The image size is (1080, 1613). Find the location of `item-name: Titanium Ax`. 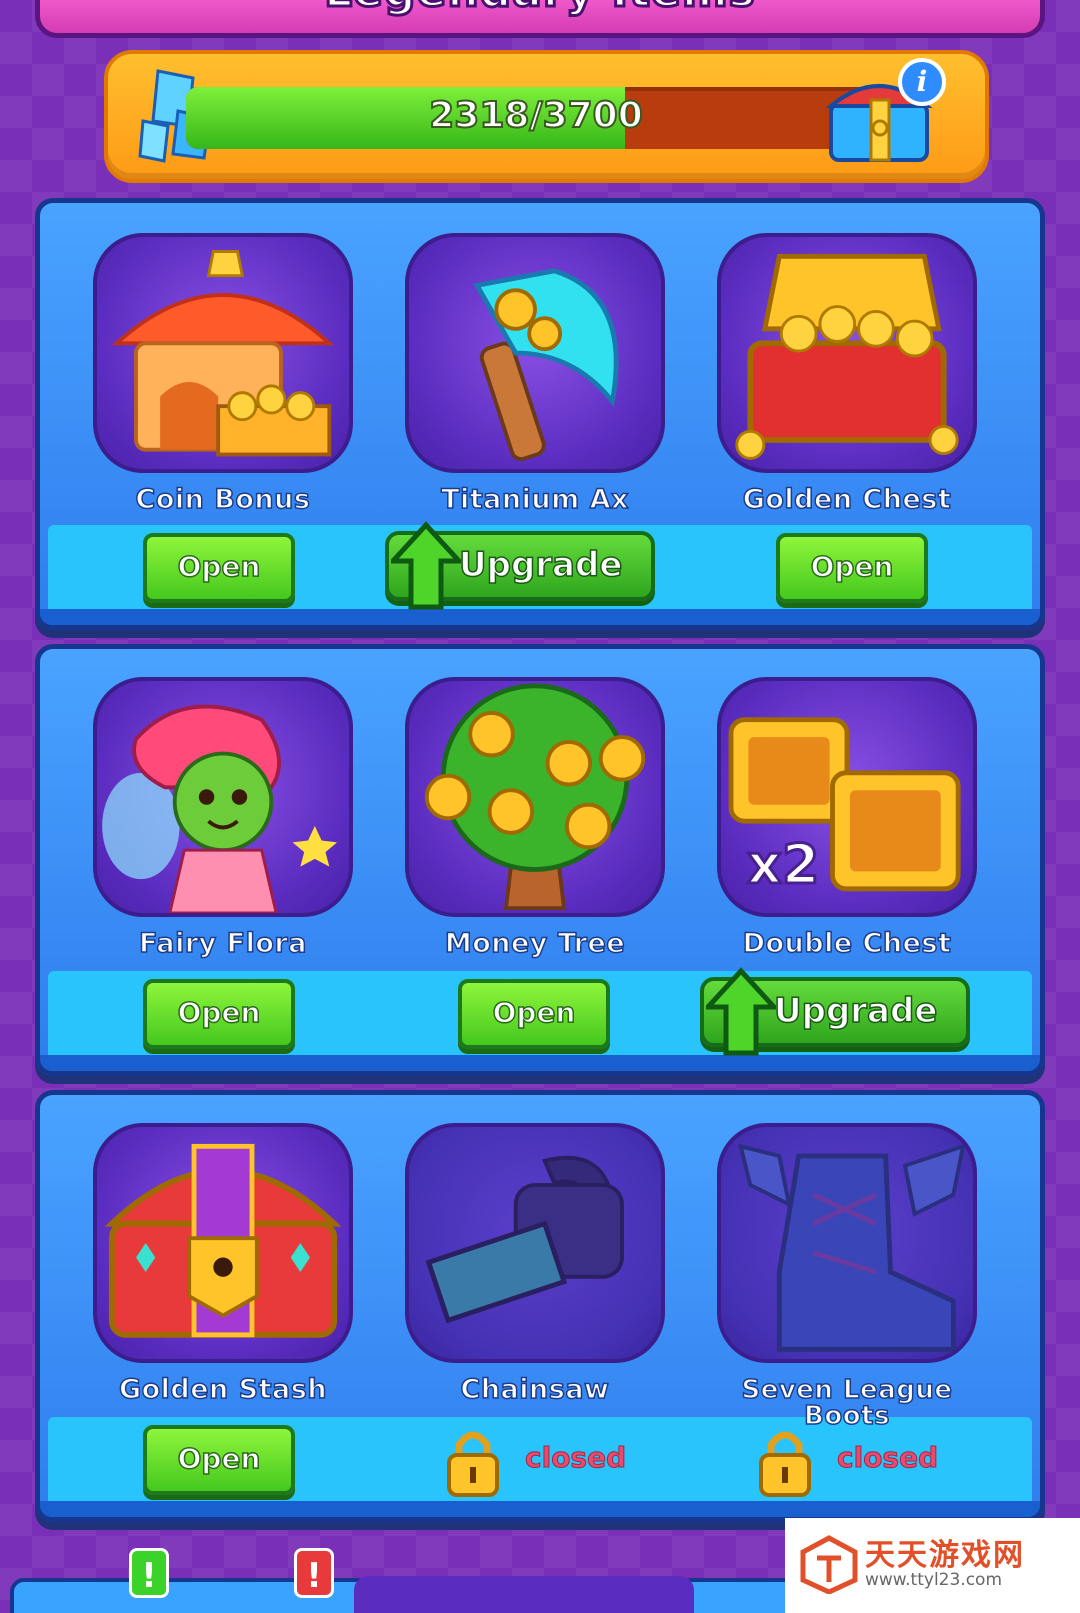

item-name: Titanium Ax is located at coordinates (534, 499).